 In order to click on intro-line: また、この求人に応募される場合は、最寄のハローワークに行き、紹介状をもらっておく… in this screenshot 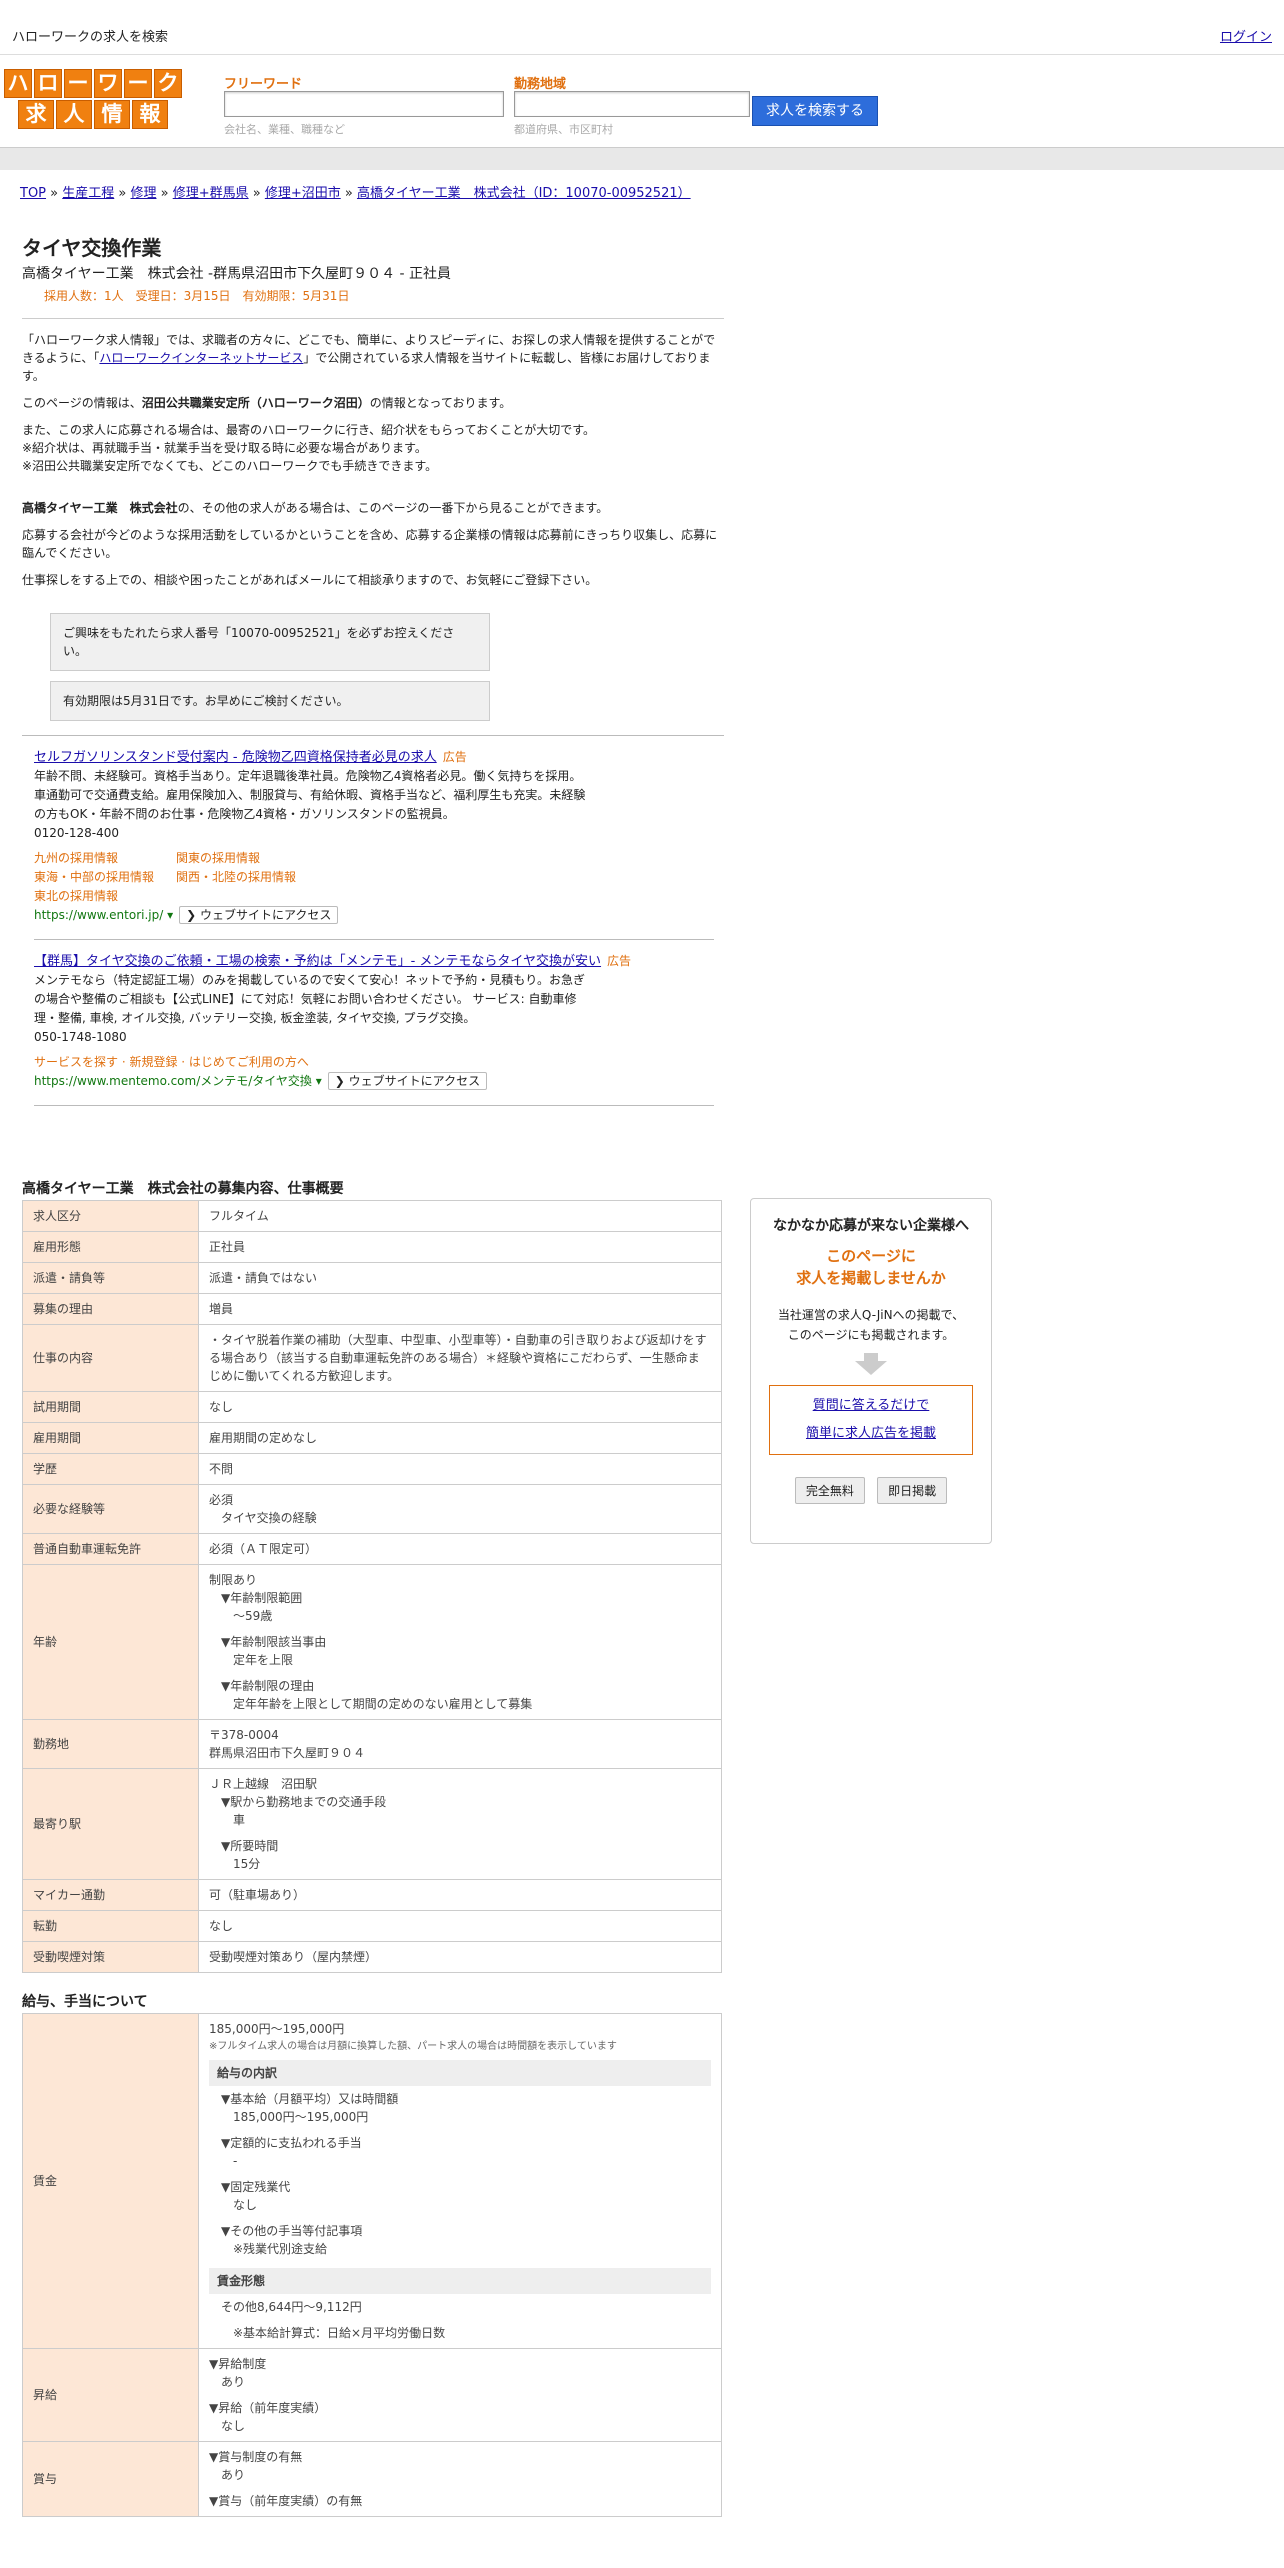, I will do `click(309, 430)`.